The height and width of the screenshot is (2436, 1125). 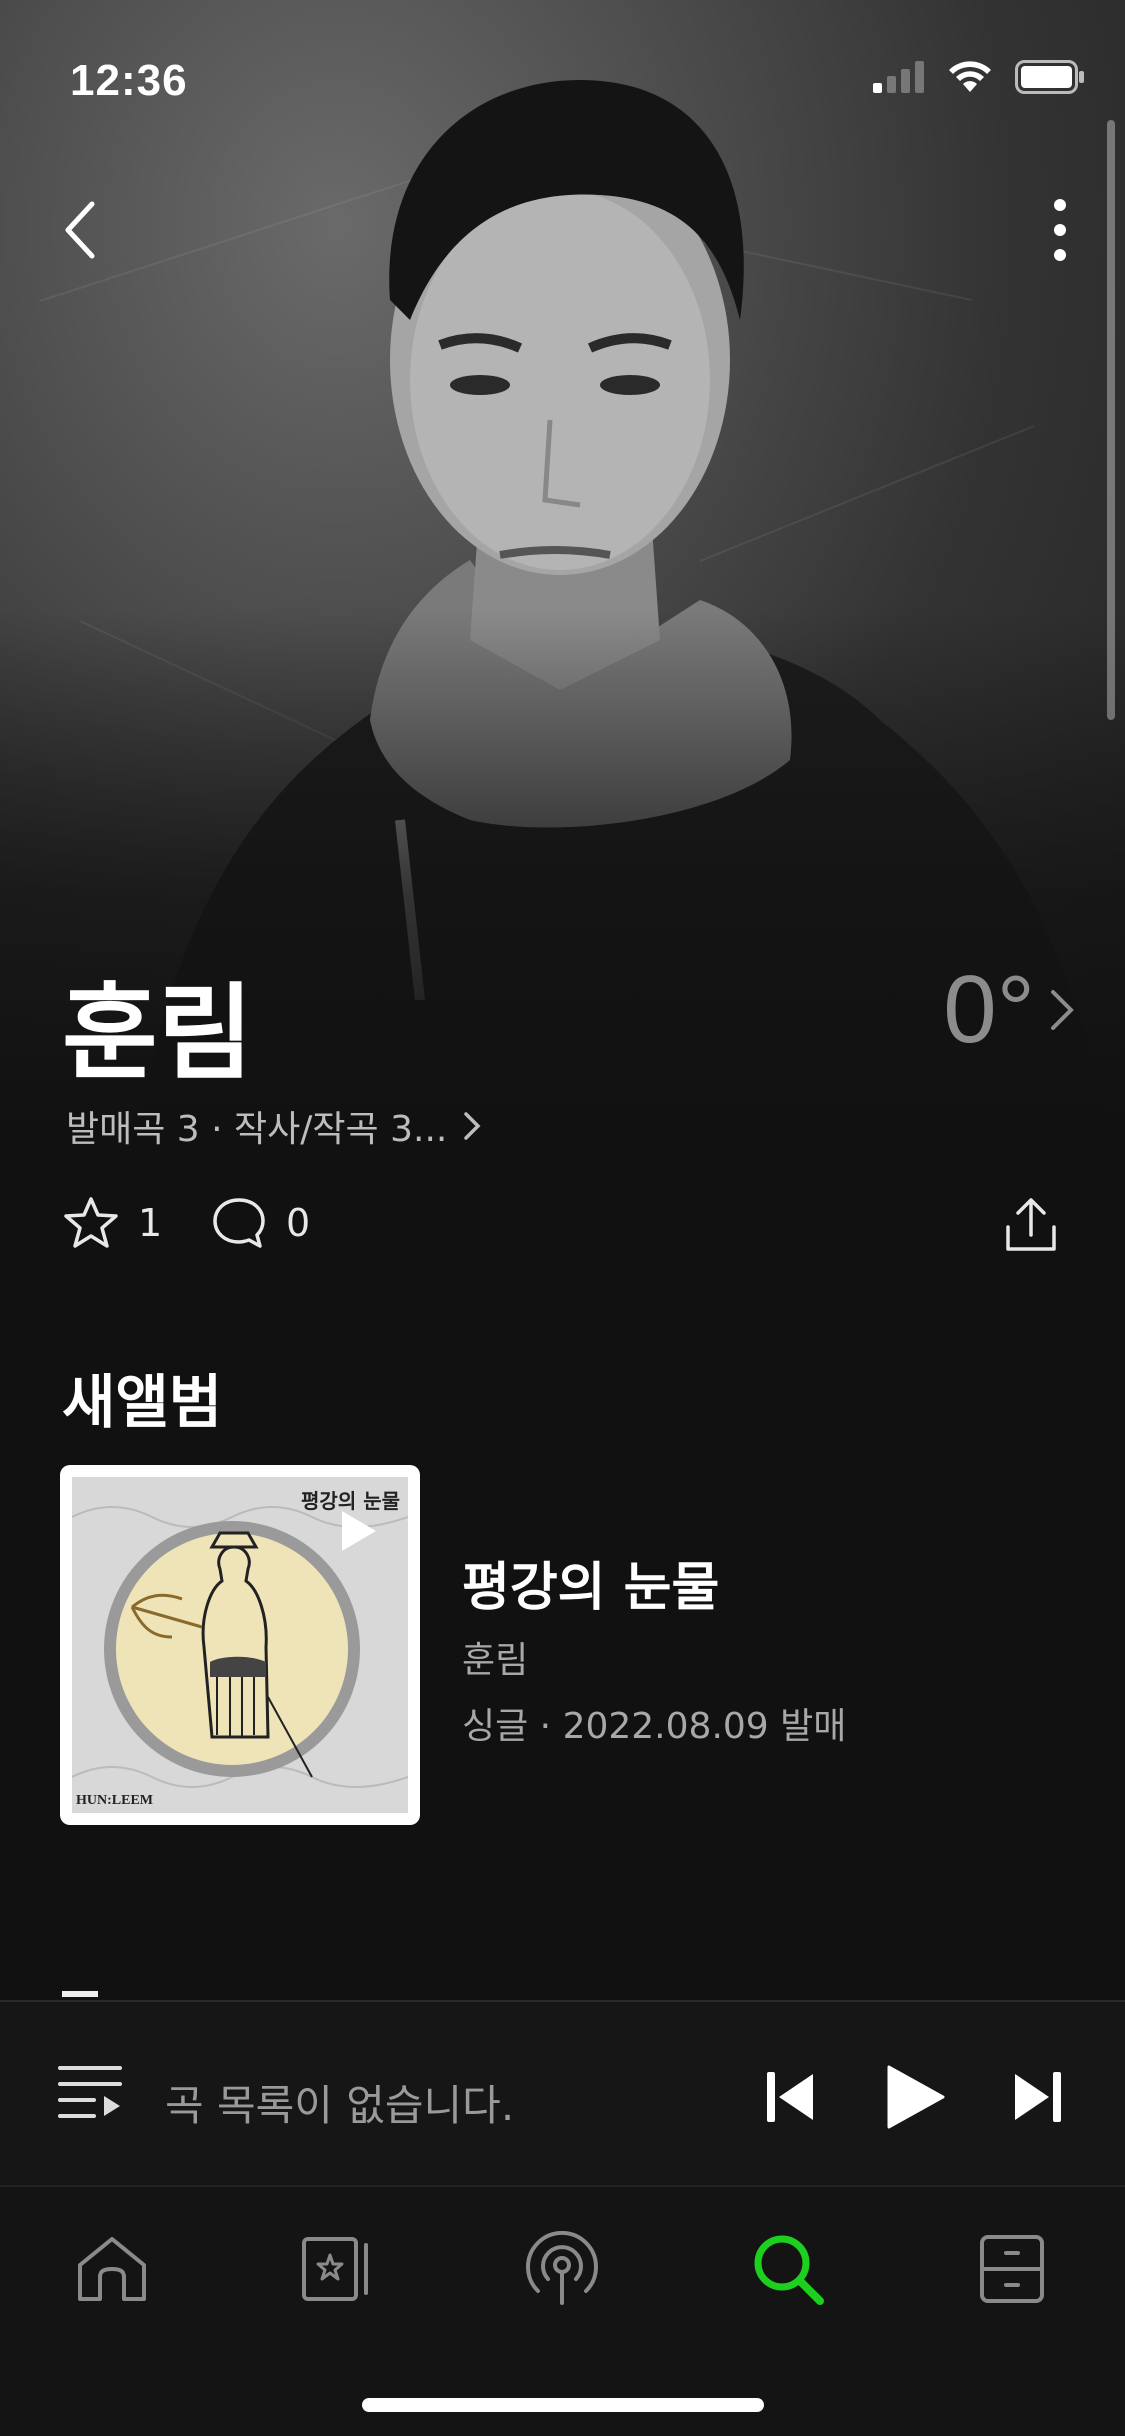 What do you see at coordinates (495, 1660) in the screenshot?
I see `album-artist: 훈림` at bounding box center [495, 1660].